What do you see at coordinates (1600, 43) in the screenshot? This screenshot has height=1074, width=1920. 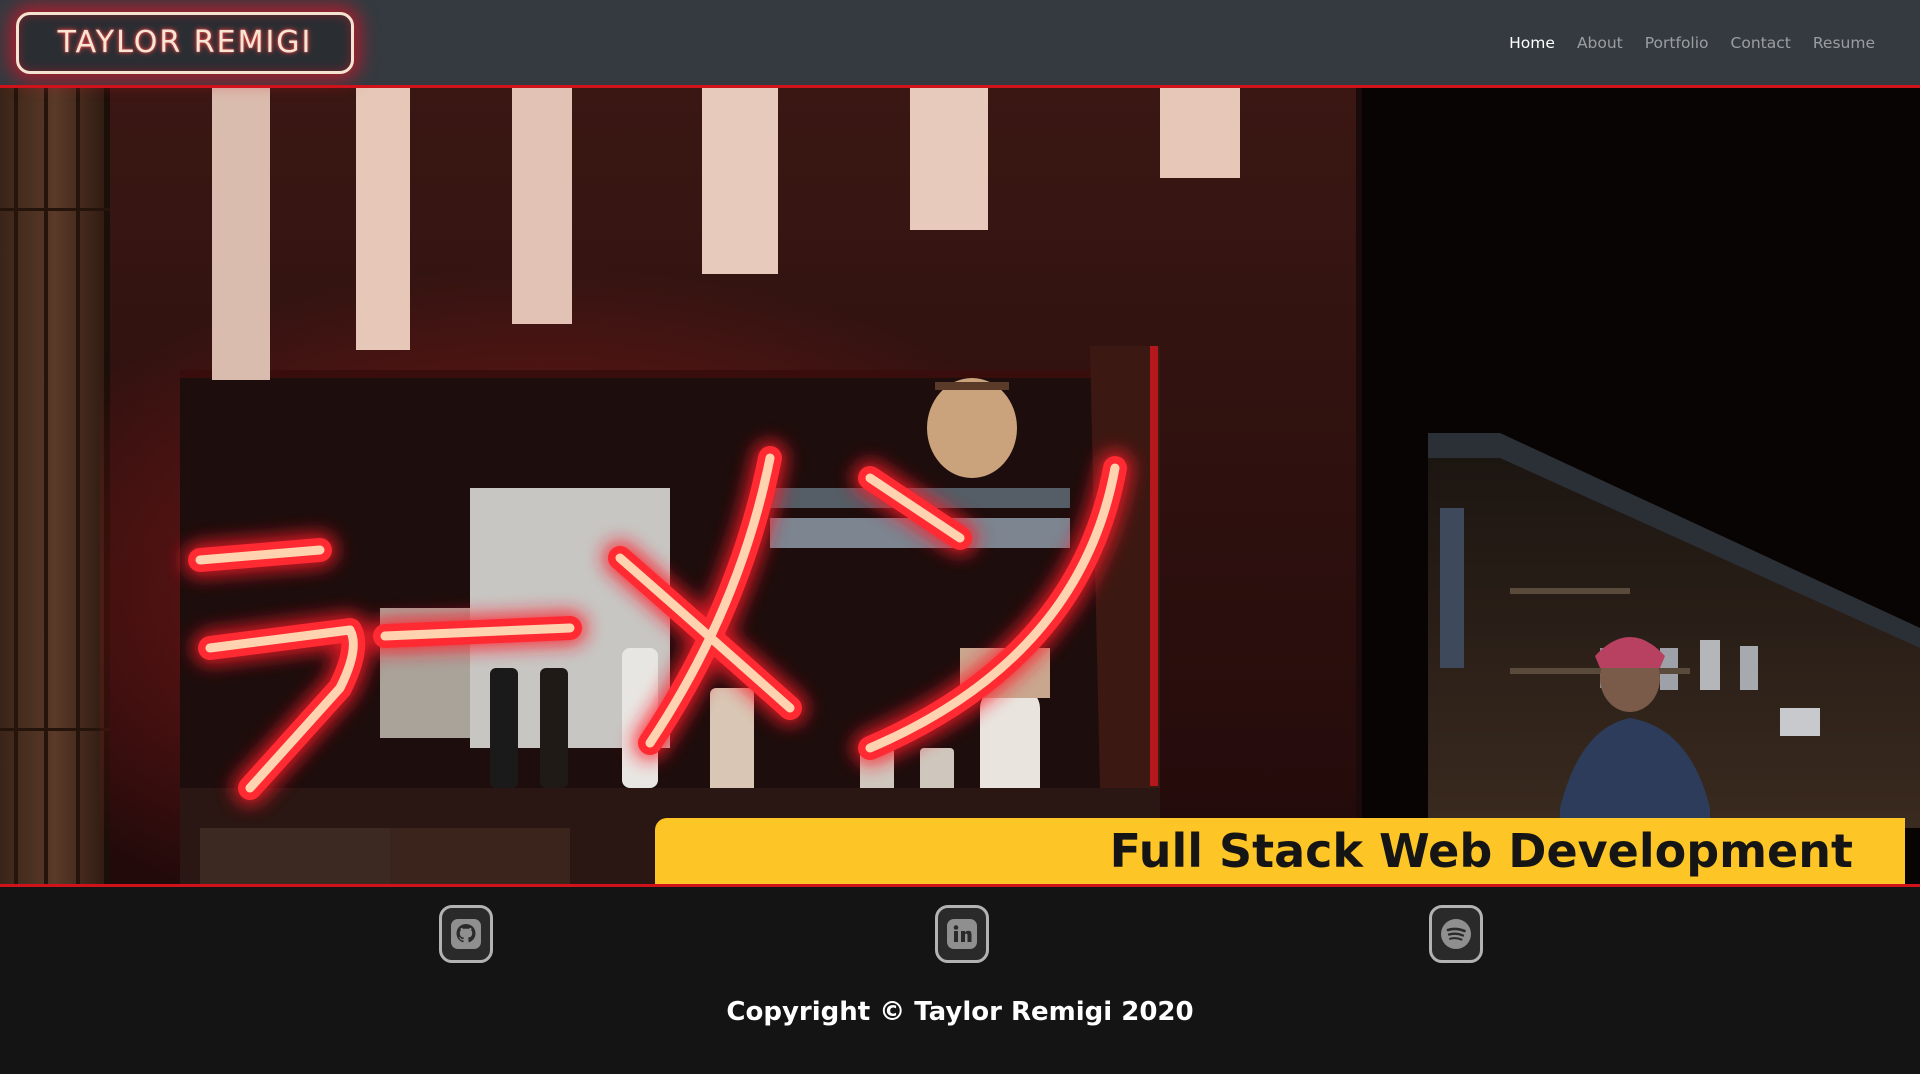 I see `nav-item-about: About` at bounding box center [1600, 43].